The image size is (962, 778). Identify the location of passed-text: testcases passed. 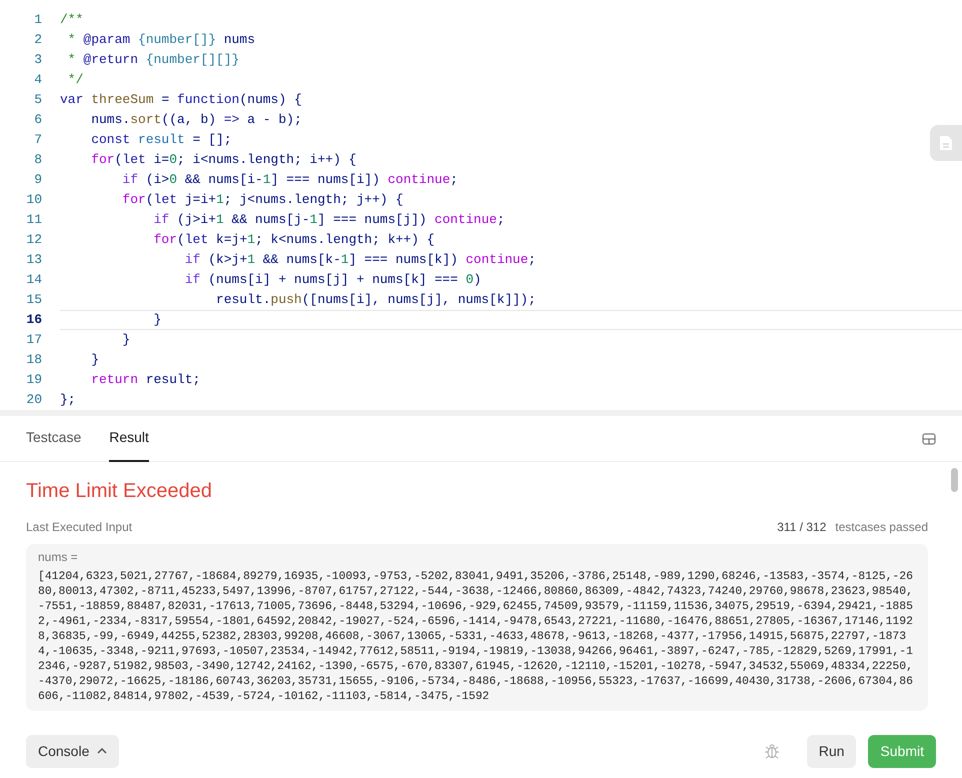
(881, 527).